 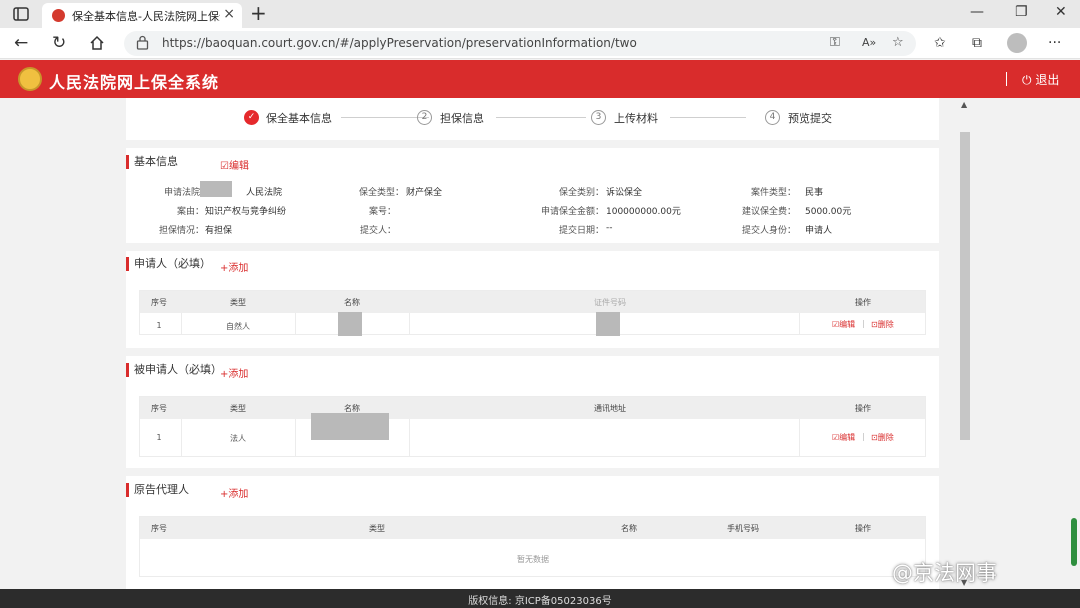 What do you see at coordinates (540, 79) in the screenshot?
I see `site-header: 人民法院网上保全系统 ⏻ 退出` at bounding box center [540, 79].